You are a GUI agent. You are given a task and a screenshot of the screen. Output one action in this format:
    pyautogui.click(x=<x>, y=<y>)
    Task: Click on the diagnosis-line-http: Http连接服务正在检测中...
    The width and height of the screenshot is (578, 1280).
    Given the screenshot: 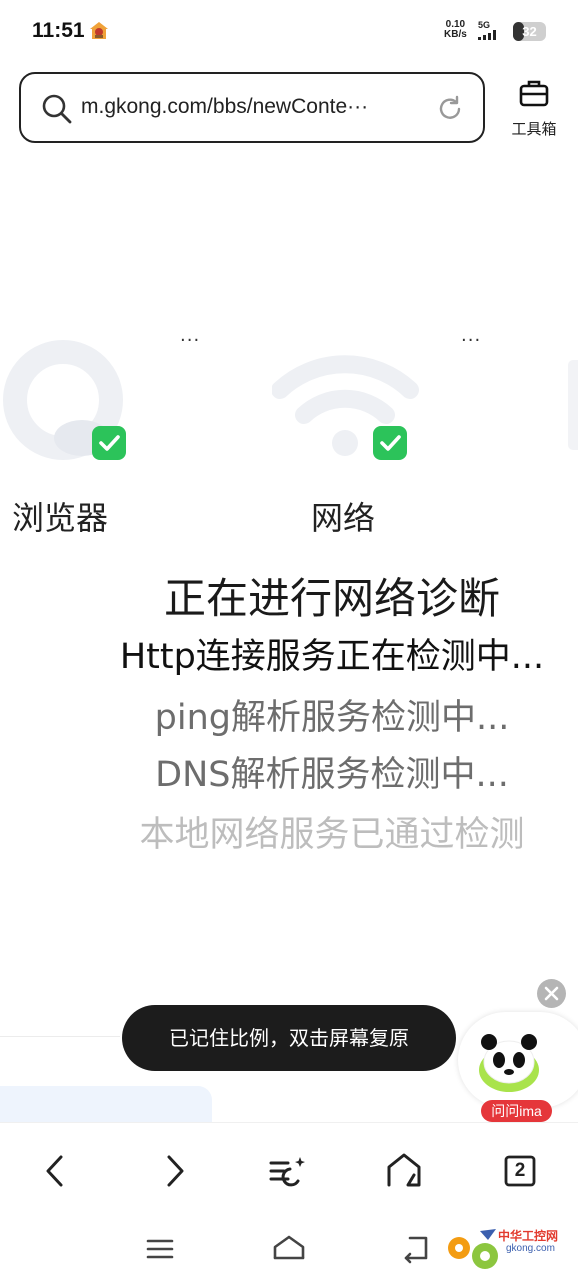 What is the action you would take?
    pyautogui.click(x=332, y=657)
    